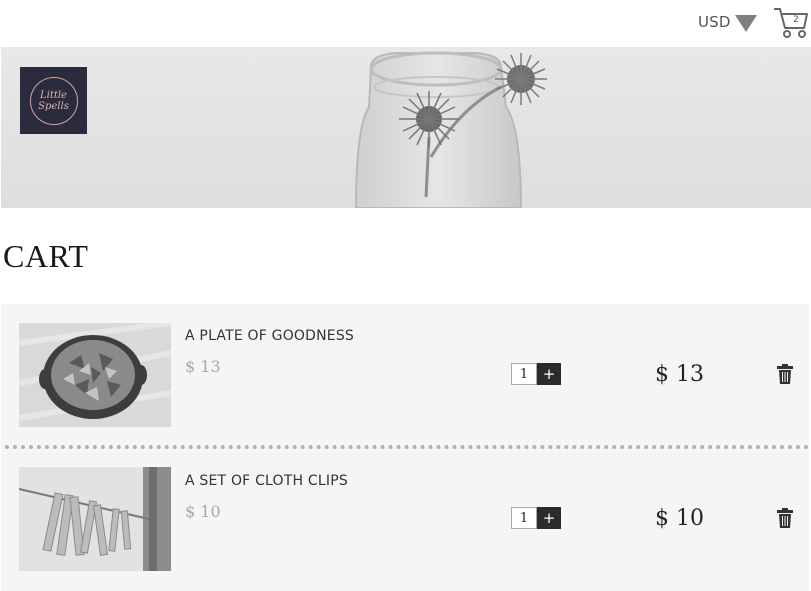  Describe the element at coordinates (46, 256) in the screenshot. I see `page-title: CART` at that location.